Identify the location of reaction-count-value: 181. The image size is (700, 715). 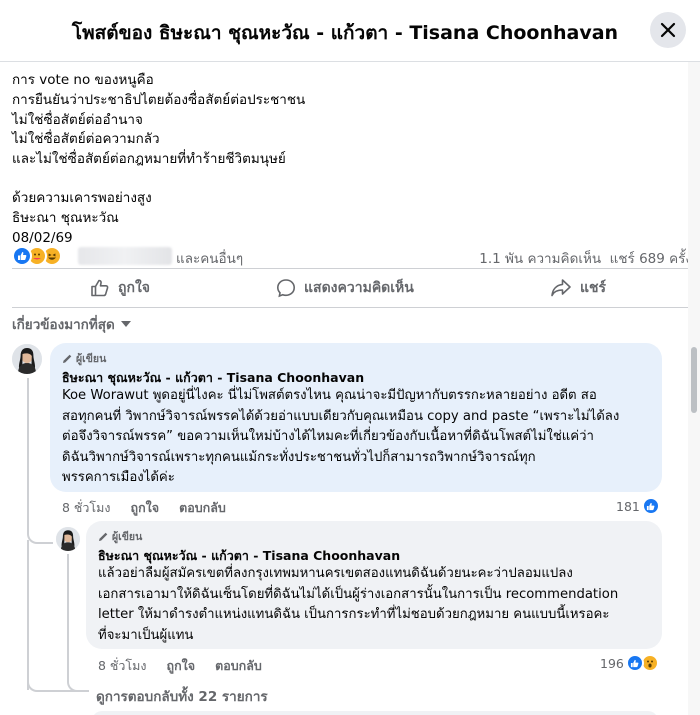
(628, 506).